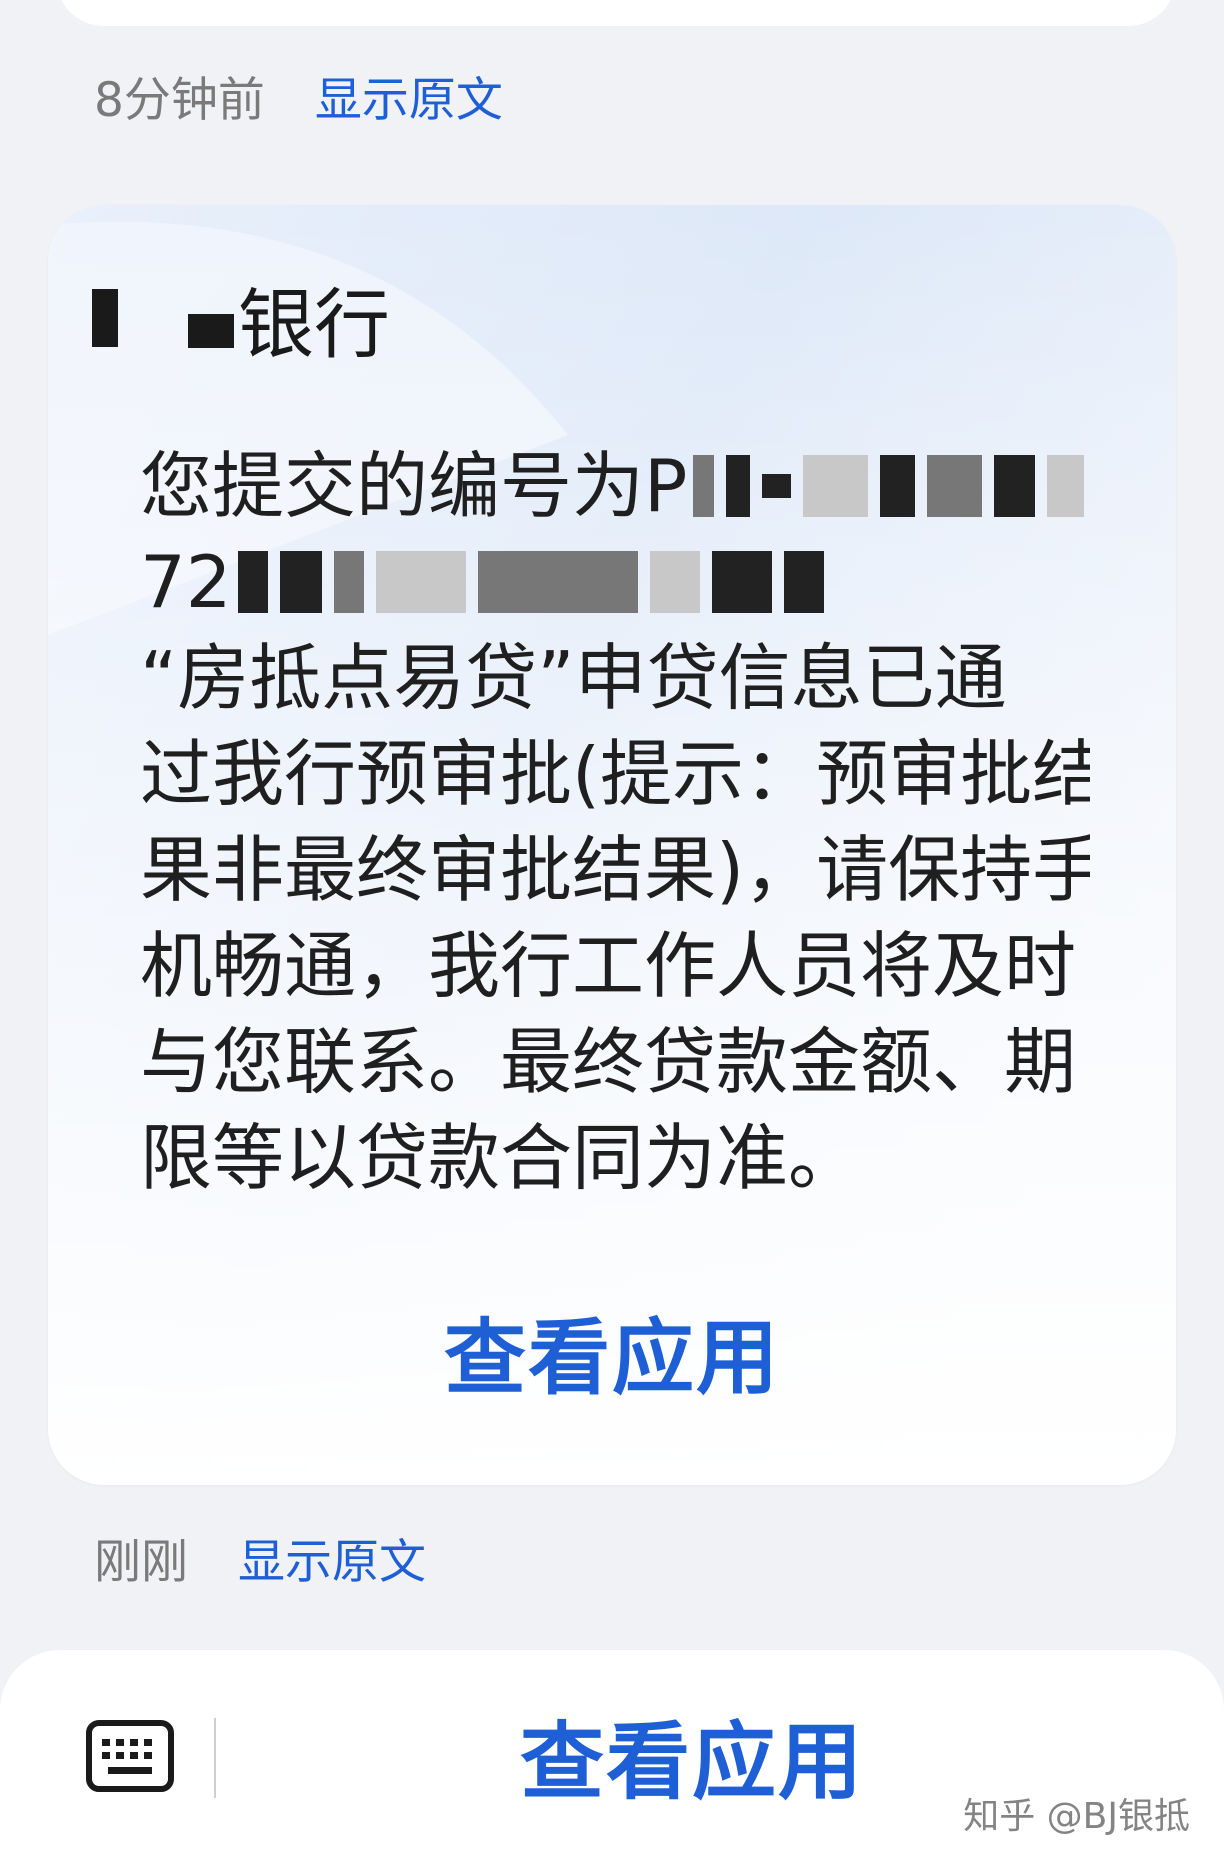 Image resolution: width=1224 pixels, height=1865 pixels. What do you see at coordinates (130, 1756) in the screenshot?
I see `keyboard-icon` at bounding box center [130, 1756].